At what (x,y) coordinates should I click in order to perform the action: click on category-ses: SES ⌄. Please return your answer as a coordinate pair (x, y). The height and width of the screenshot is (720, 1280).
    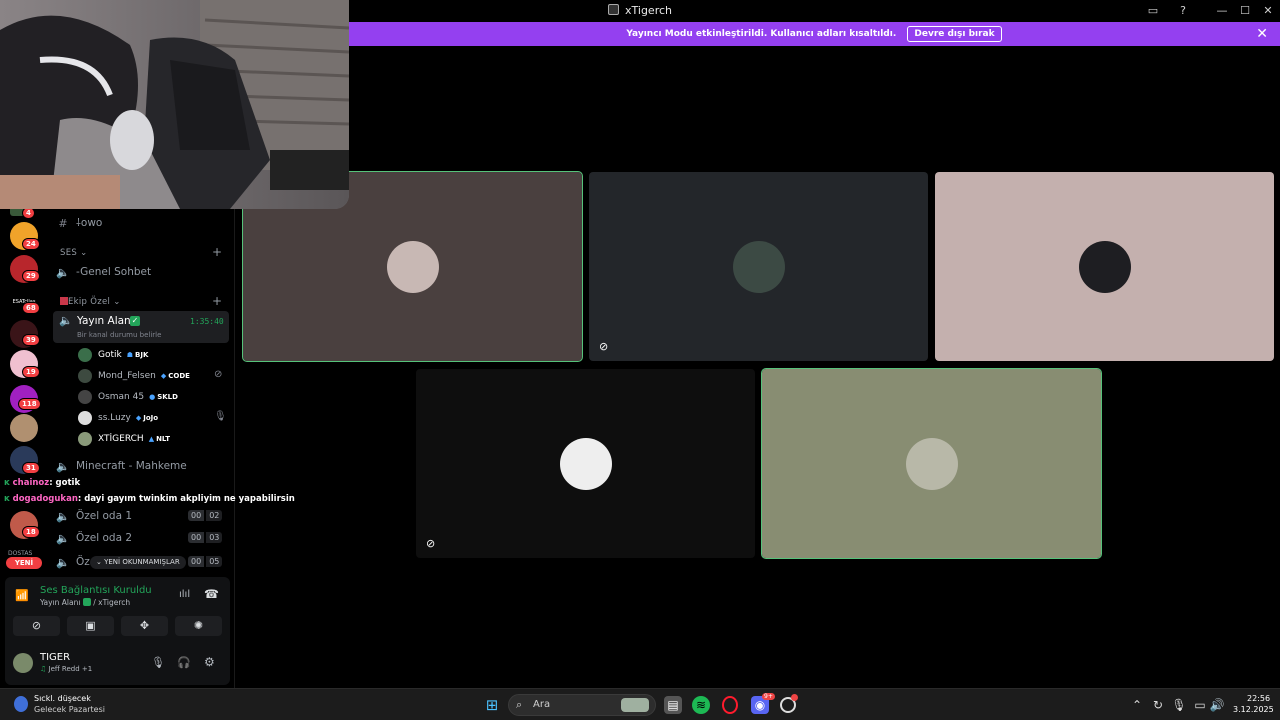
    Looking at the image, I should click on (74, 253).